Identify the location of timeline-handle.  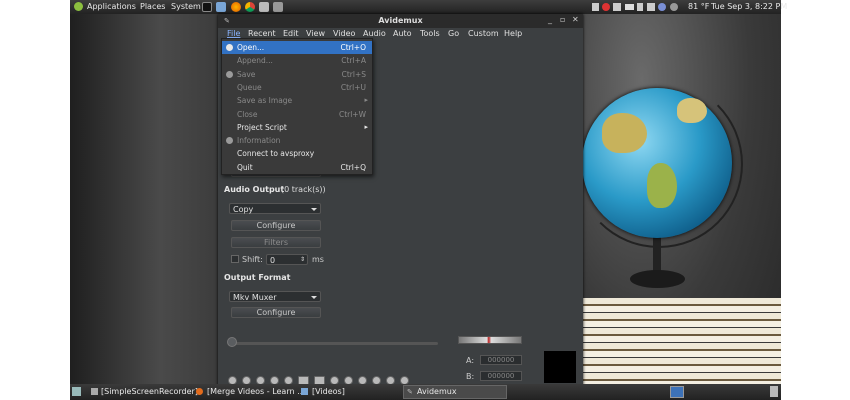
(232, 342).